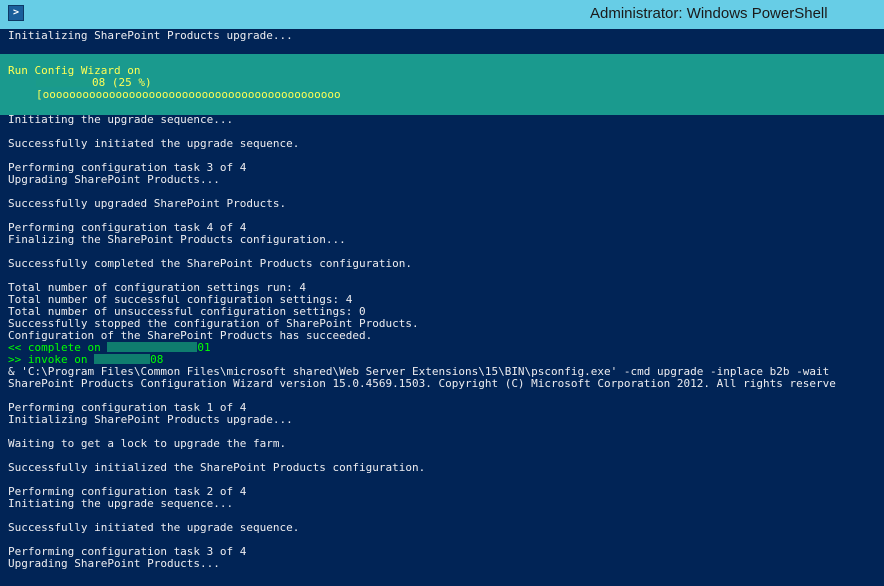 The width and height of the screenshot is (884, 586). I want to click on title-bar: > Administrator: Windows PowerShell, so click(442, 14).